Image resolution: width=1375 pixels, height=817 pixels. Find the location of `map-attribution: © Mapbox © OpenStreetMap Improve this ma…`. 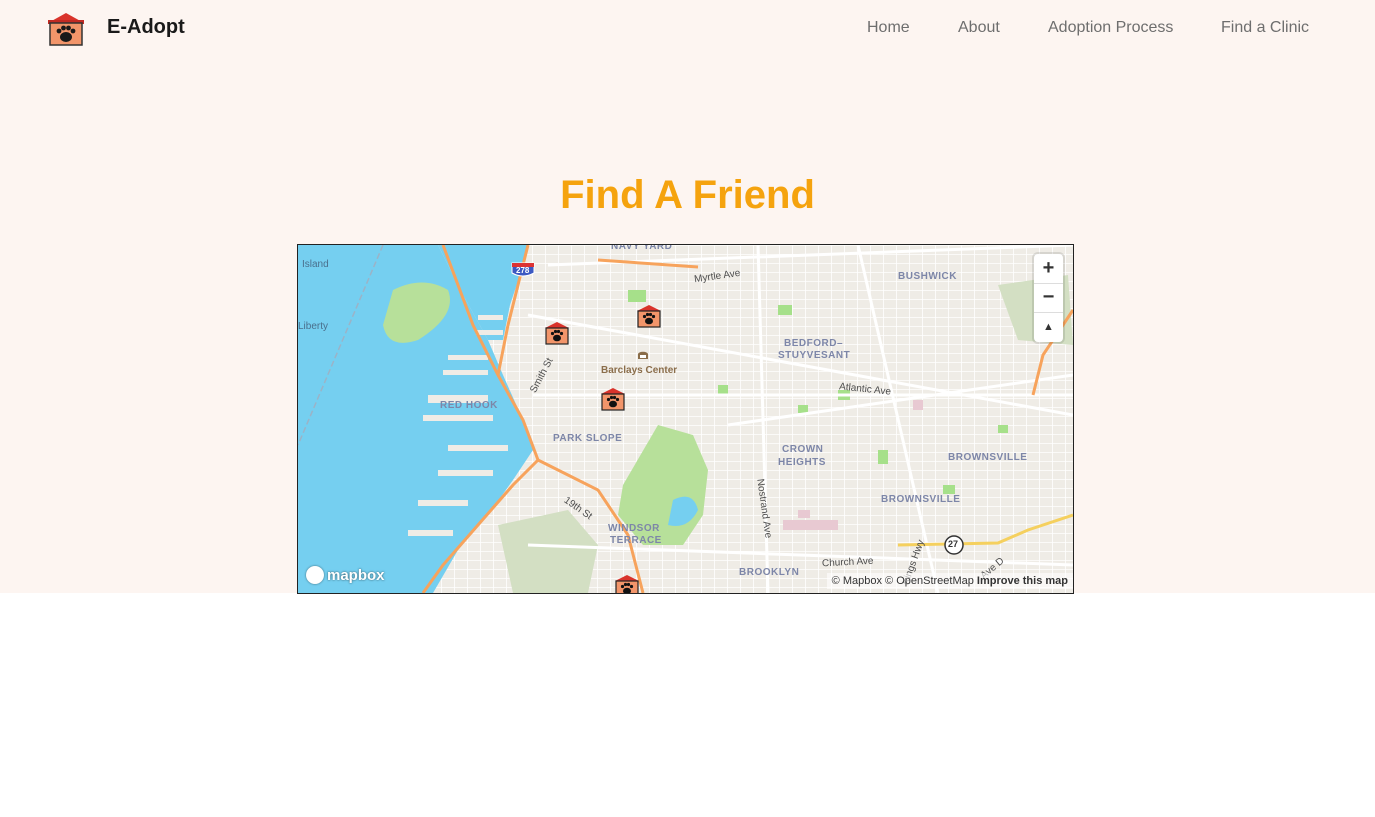

map-attribution: © Mapbox © OpenStreetMap Improve this ma… is located at coordinates (949, 581).